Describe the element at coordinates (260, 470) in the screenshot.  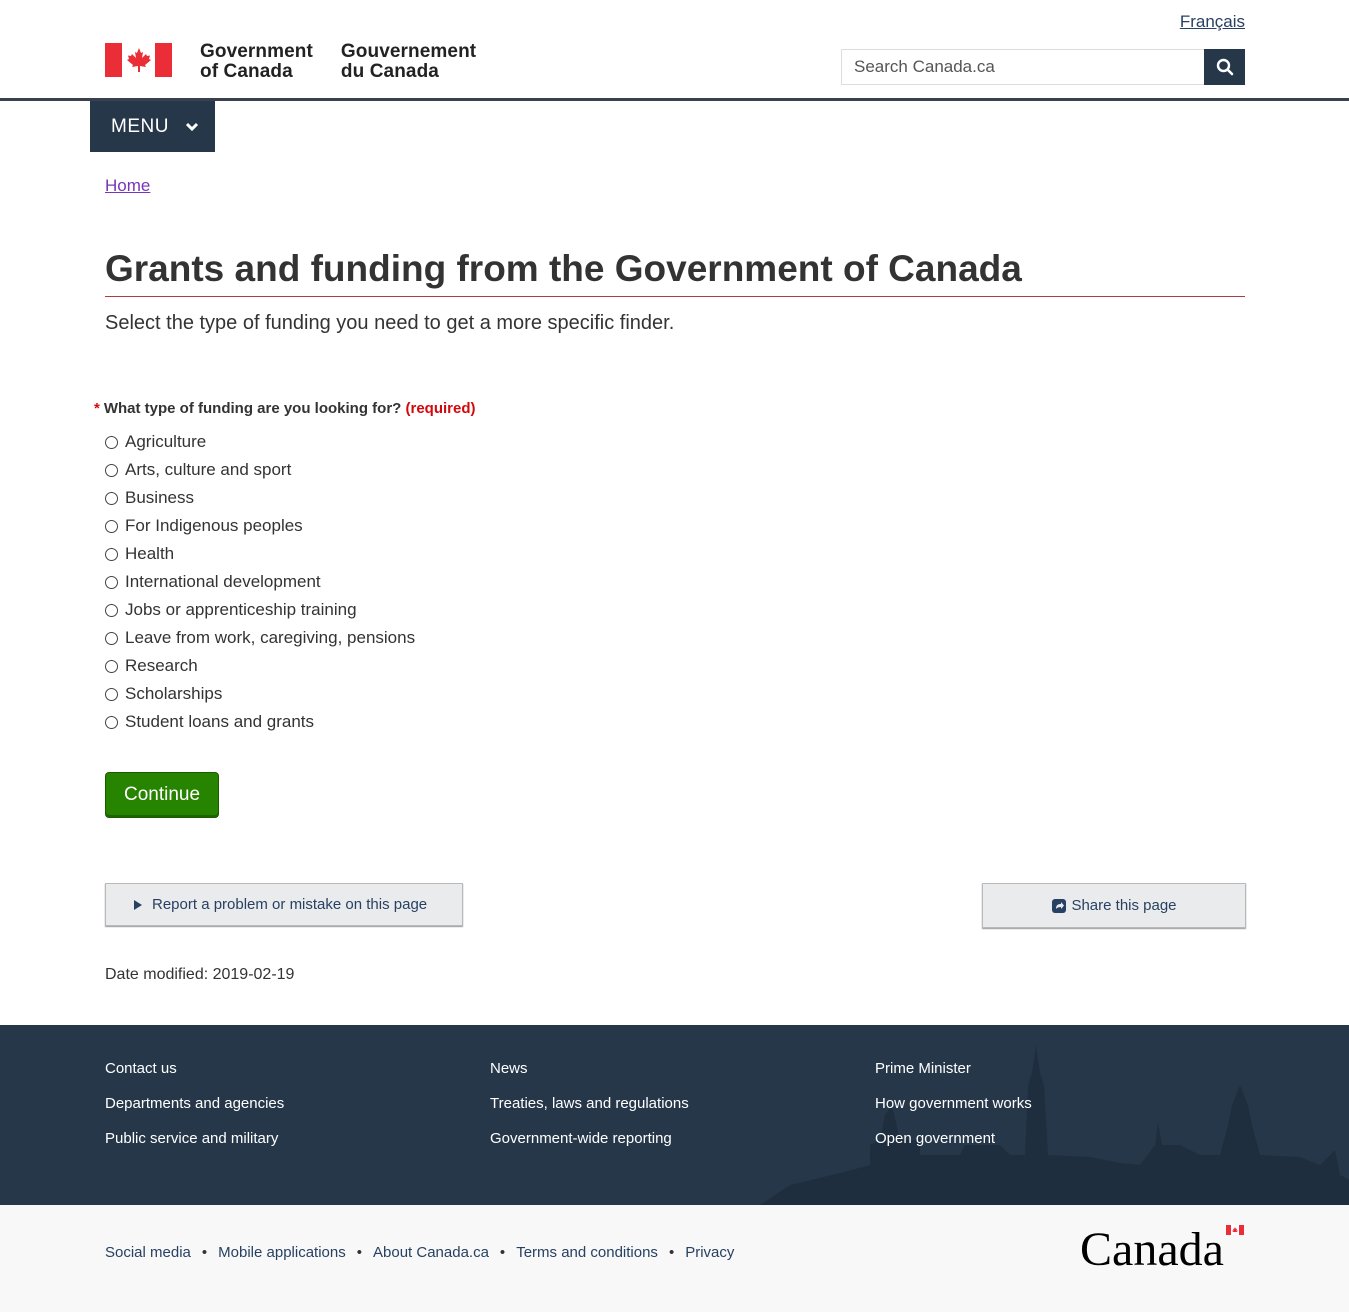
I see `funding-option: Arts, culture and sport` at that location.